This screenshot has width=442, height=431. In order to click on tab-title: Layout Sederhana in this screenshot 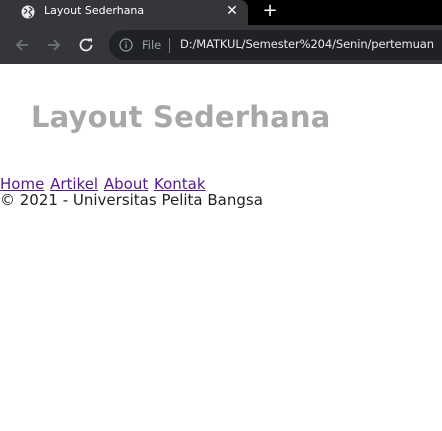, I will do `click(94, 10)`.